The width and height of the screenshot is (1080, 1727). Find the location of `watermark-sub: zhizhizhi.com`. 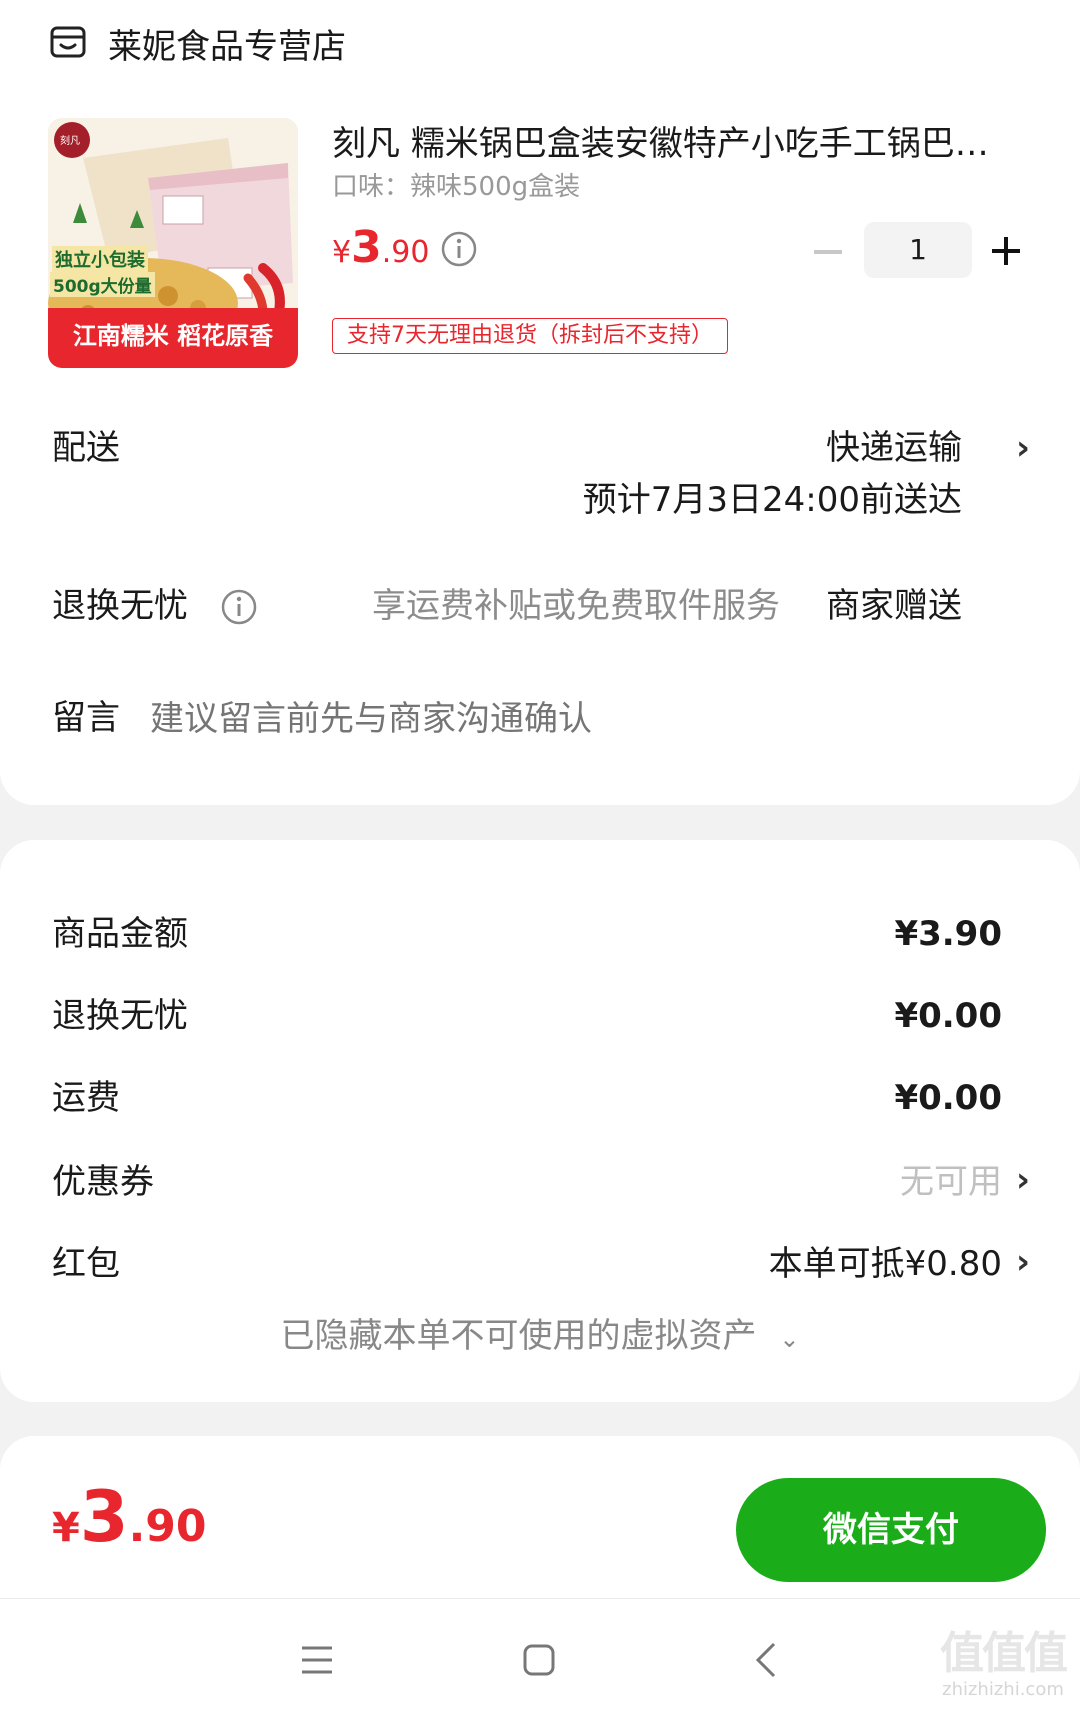

watermark-sub: zhizhizhi.com is located at coordinates (1003, 1689).